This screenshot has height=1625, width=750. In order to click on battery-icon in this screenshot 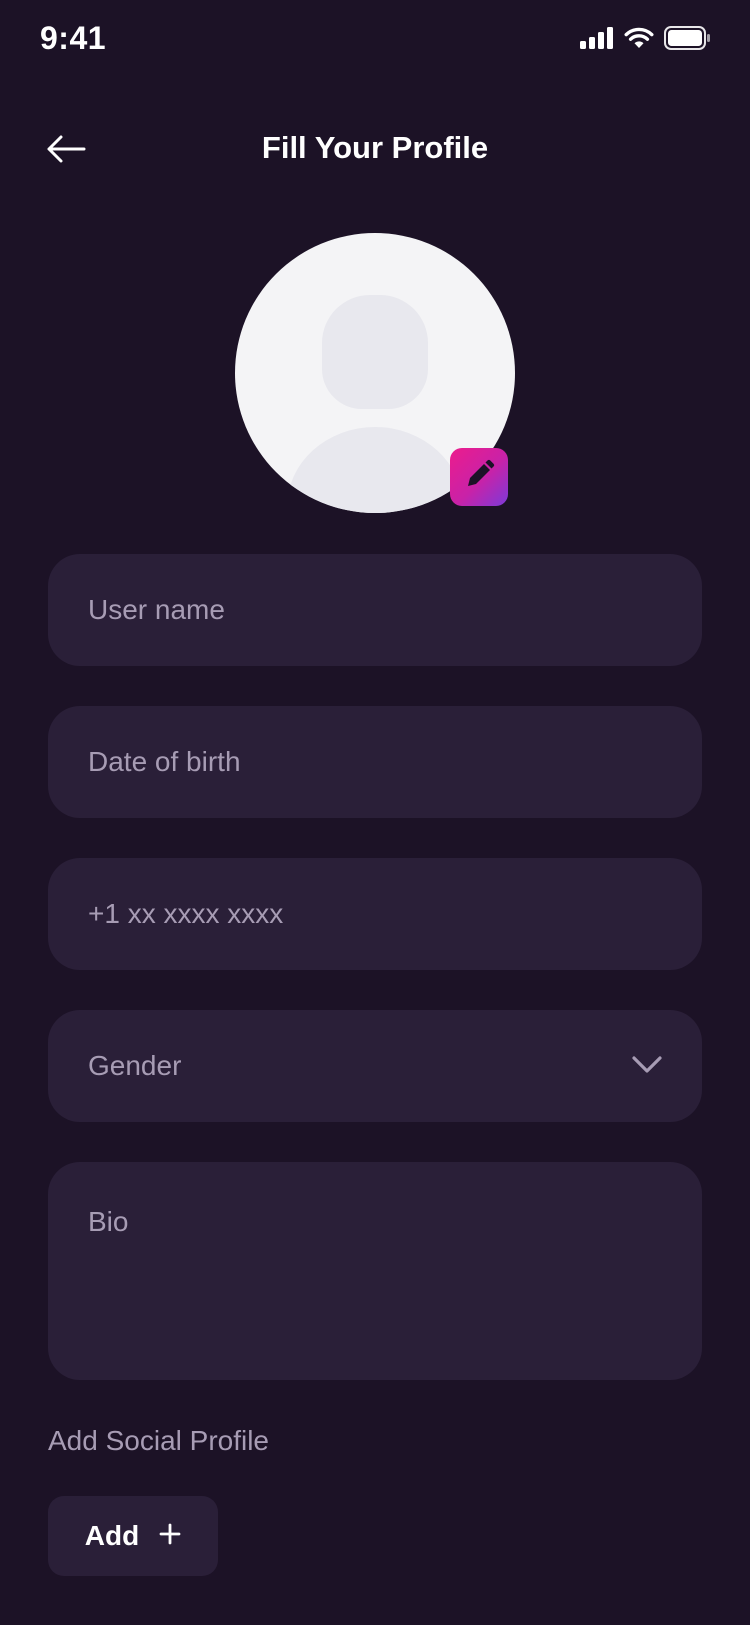, I will do `click(687, 40)`.